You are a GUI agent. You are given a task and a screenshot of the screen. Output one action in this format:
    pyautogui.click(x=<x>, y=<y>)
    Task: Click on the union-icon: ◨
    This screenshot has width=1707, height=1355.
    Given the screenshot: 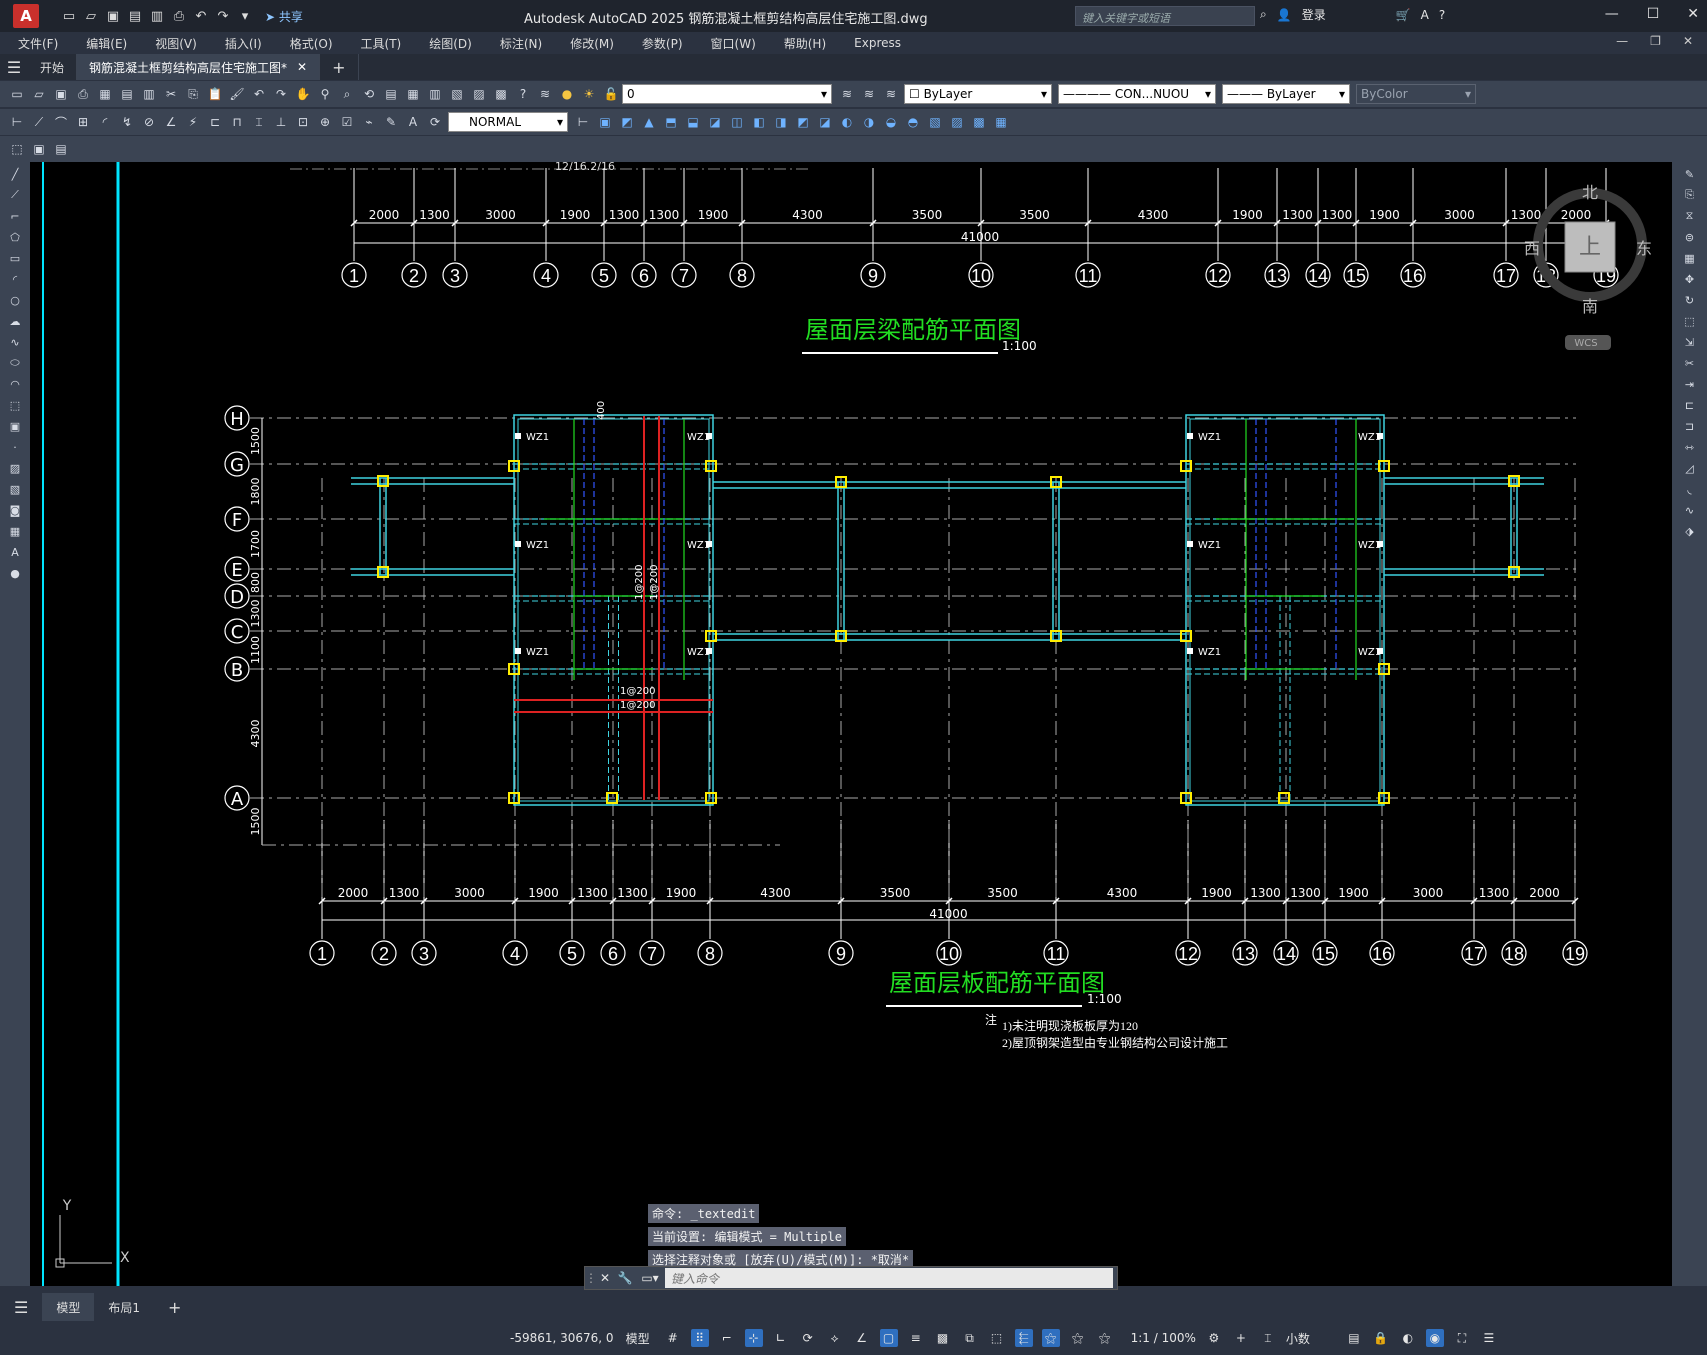 What is the action you would take?
    pyautogui.click(x=781, y=122)
    